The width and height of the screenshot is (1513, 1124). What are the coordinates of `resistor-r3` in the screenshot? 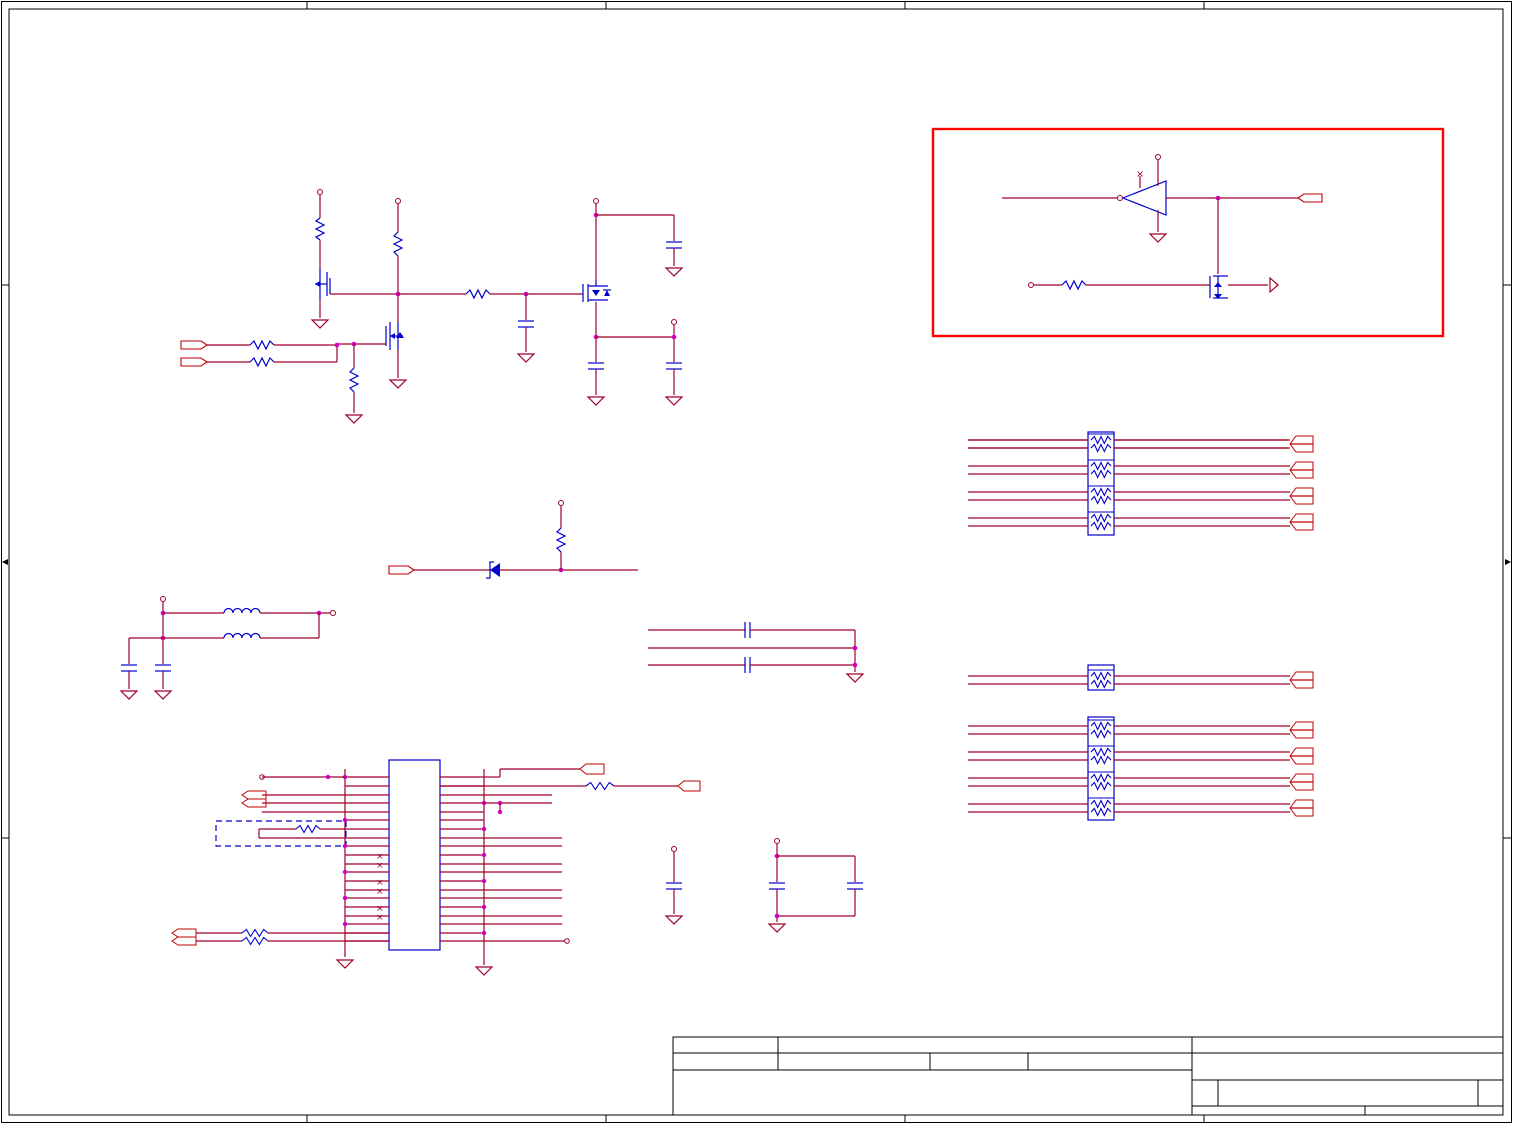 It's located at (478, 294).